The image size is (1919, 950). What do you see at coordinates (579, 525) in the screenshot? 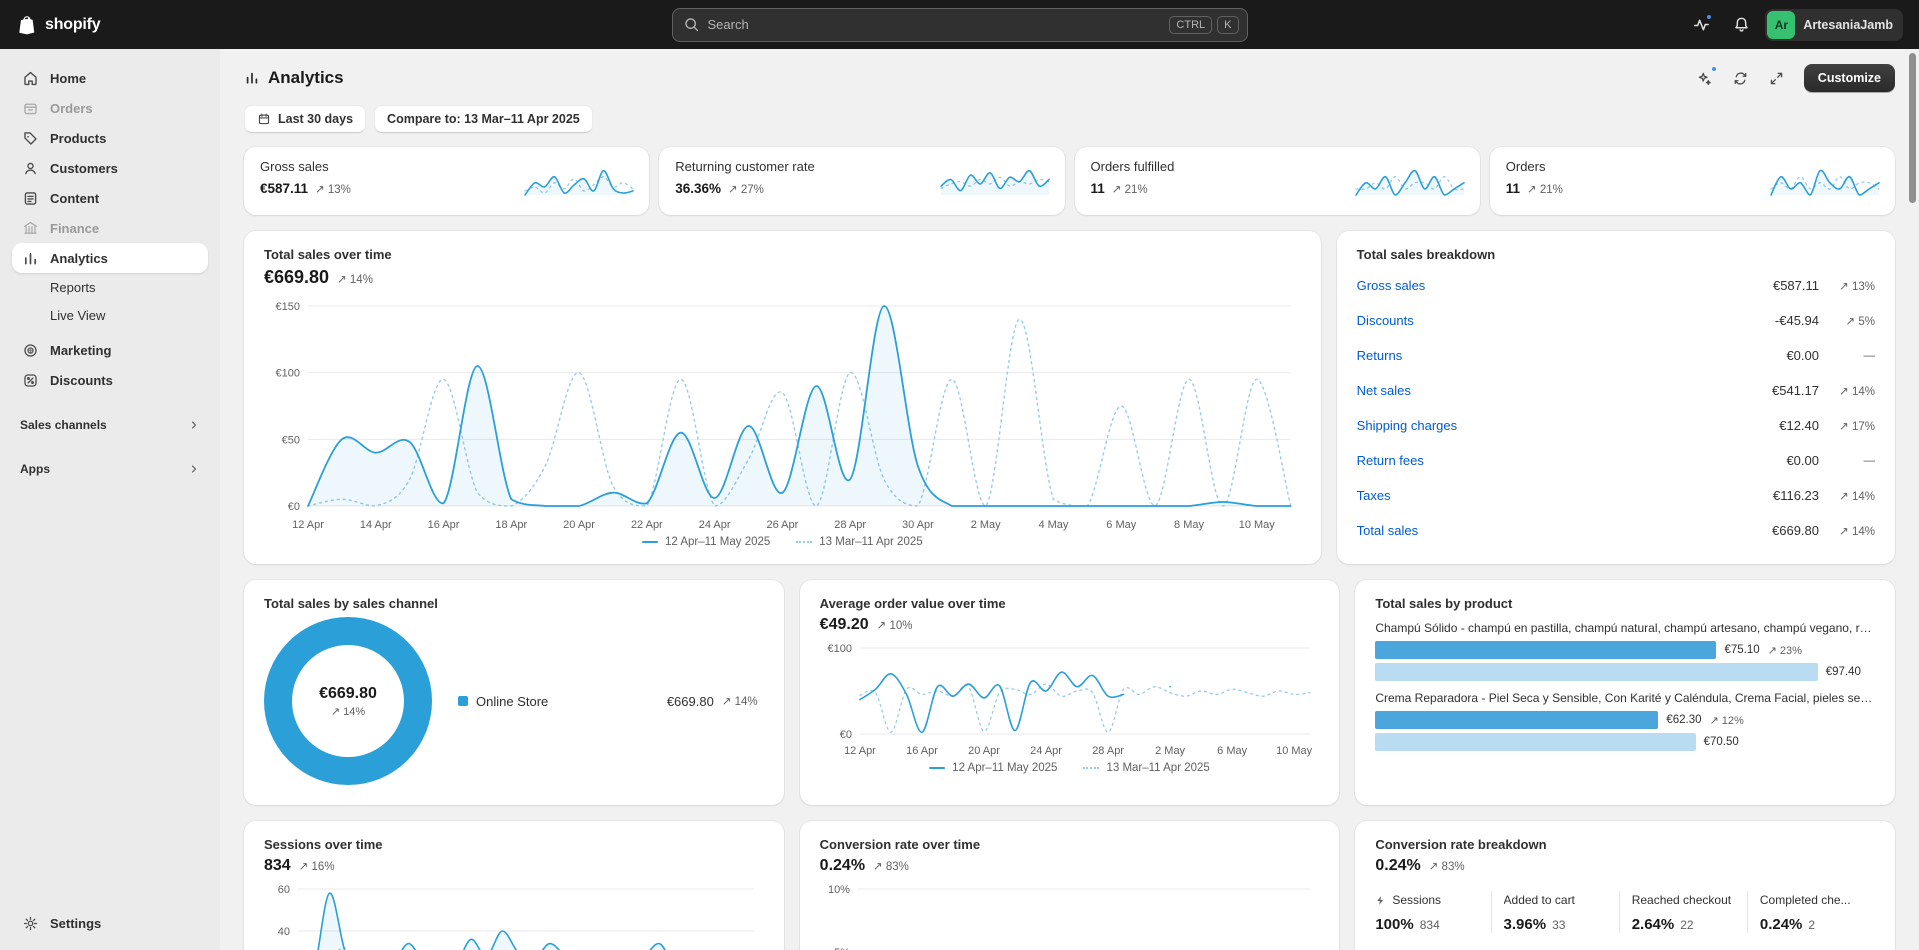
I see `svg-text: 20 Apr` at bounding box center [579, 525].